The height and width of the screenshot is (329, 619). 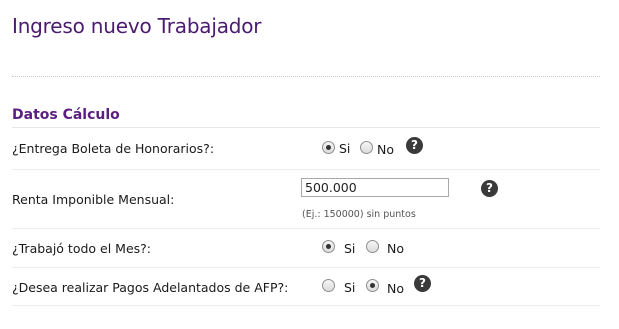 What do you see at coordinates (359, 214) in the screenshot?
I see `renta-hint: (Ej.: 150000) sin puntos` at bounding box center [359, 214].